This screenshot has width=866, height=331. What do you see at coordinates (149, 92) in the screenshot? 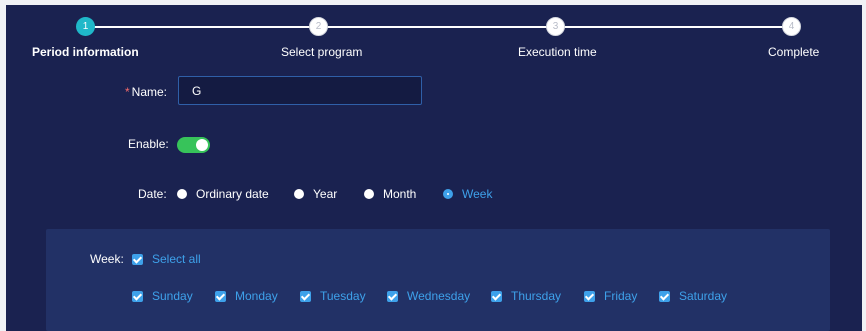
I see `name-label-text: Name:` at bounding box center [149, 92].